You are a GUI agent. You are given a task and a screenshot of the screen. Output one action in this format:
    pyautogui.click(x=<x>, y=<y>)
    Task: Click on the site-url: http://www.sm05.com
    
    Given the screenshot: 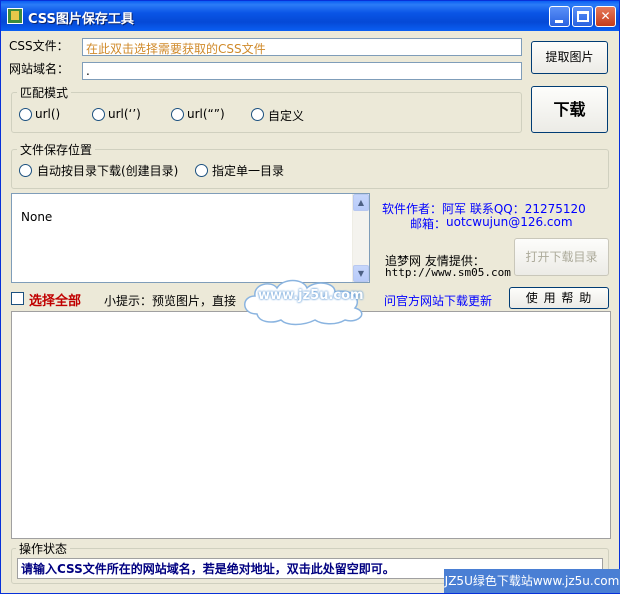 What is the action you would take?
    pyautogui.click(x=448, y=272)
    